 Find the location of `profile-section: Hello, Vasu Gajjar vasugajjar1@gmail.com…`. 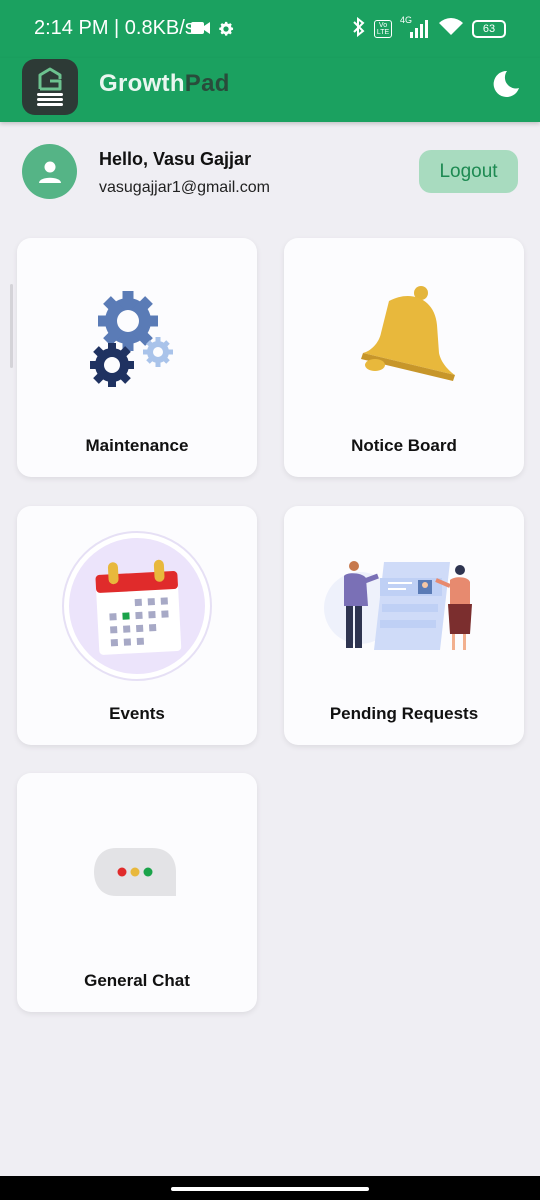

profile-section: Hello, Vasu Gajjar vasugajjar1@gmail.com… is located at coordinates (270, 171).